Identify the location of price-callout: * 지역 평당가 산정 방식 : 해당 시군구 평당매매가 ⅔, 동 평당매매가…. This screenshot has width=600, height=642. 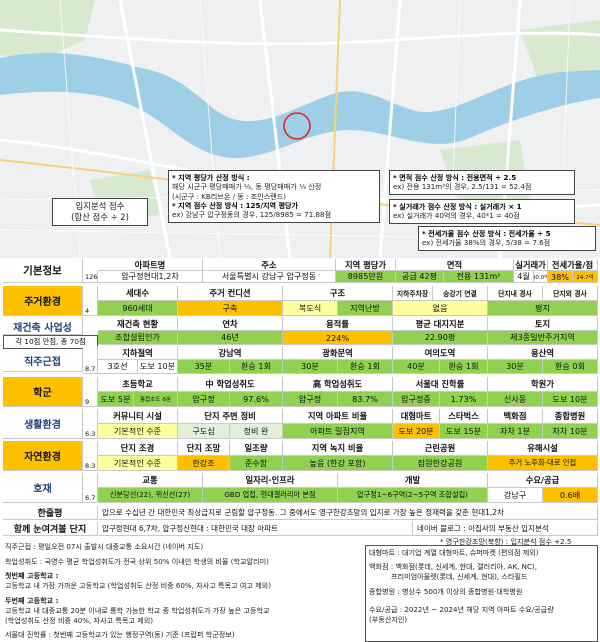
(274, 196).